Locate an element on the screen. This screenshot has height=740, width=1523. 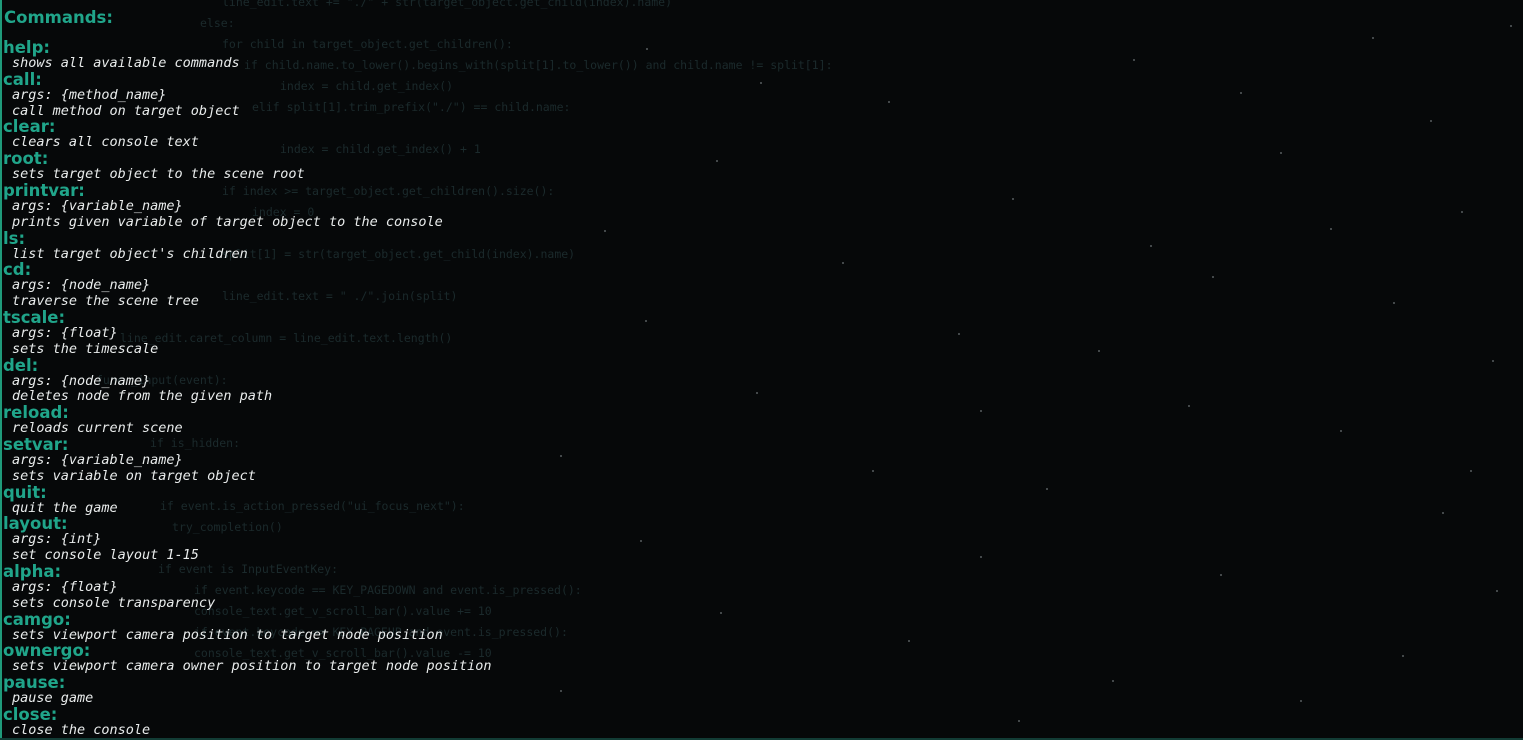
command-entry: pause: pause game is located at coordinates (752, 690).